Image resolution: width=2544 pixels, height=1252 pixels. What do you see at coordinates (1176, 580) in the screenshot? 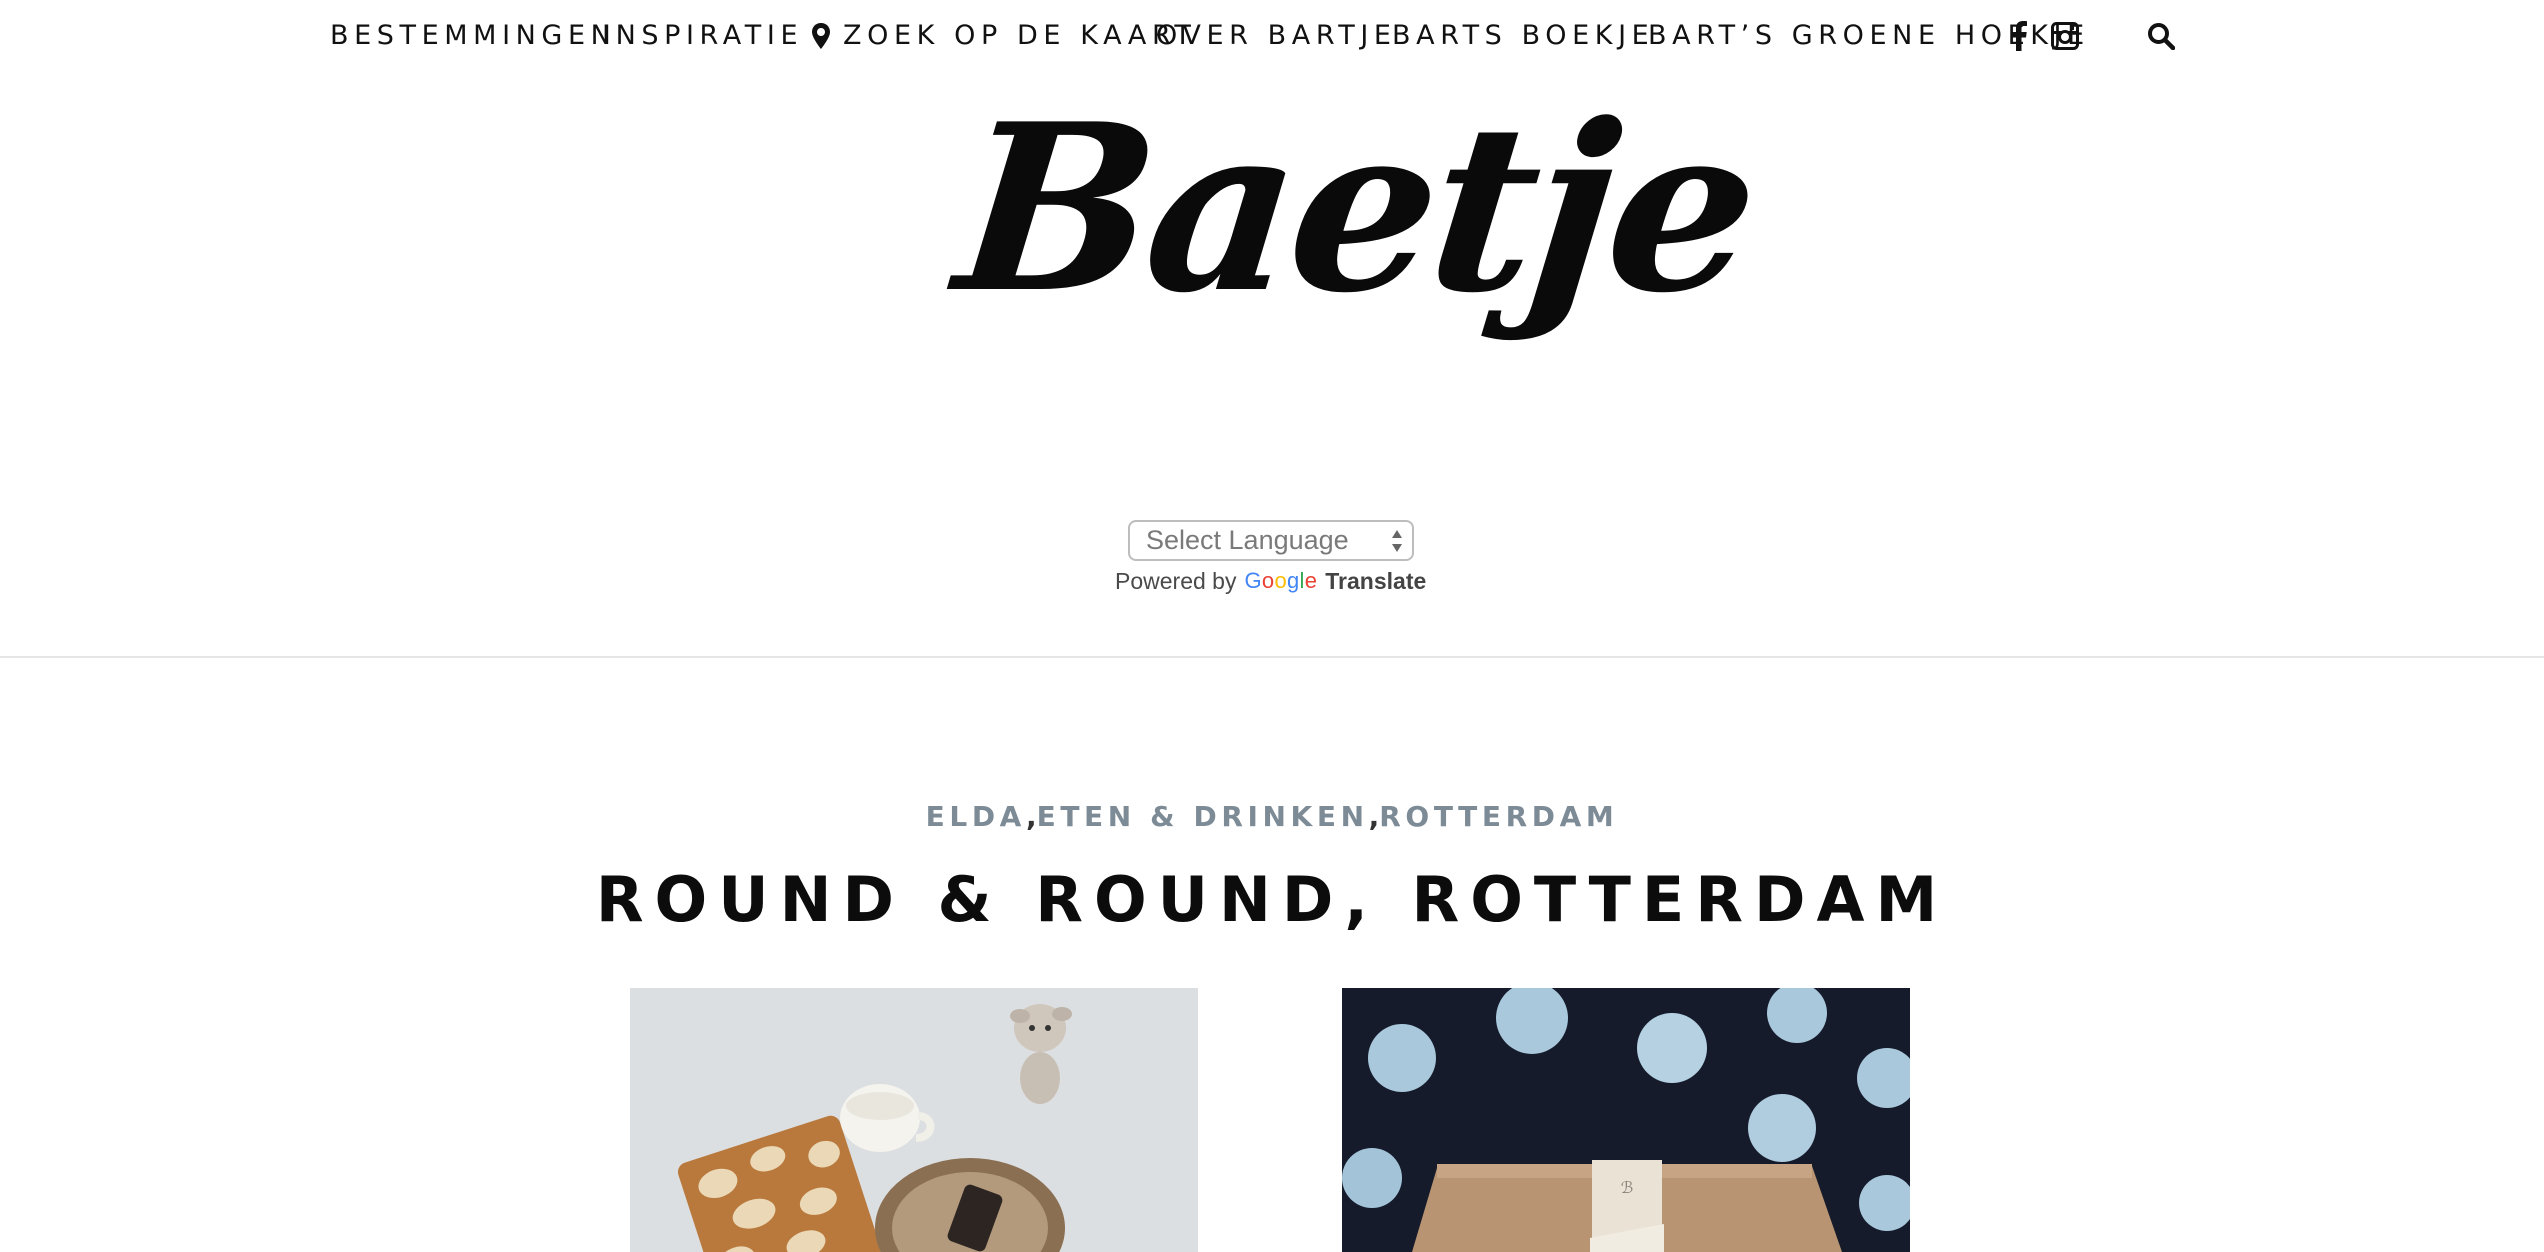
I see `powered-by-label: Powered by` at bounding box center [1176, 580].